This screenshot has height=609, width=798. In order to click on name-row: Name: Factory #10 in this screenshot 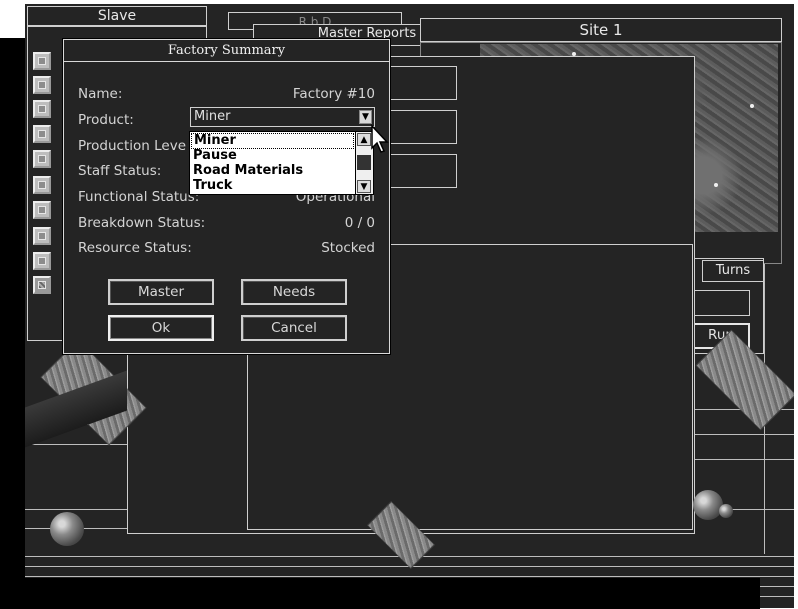, I will do `click(226, 95)`.